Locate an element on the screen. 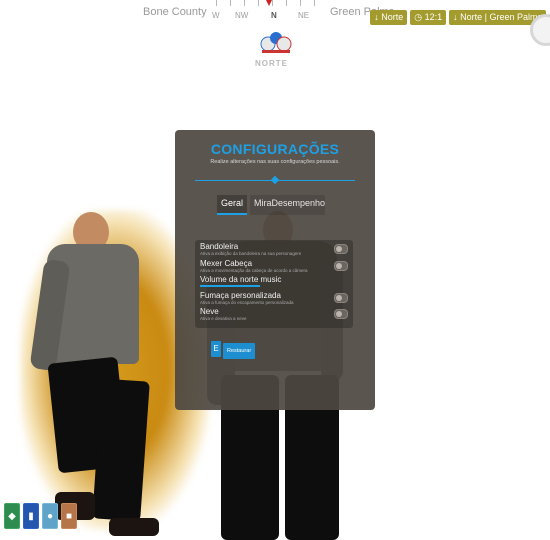 Image resolution: width=550 pixels, height=540 pixels. divider-diamond-icon is located at coordinates (275, 180).